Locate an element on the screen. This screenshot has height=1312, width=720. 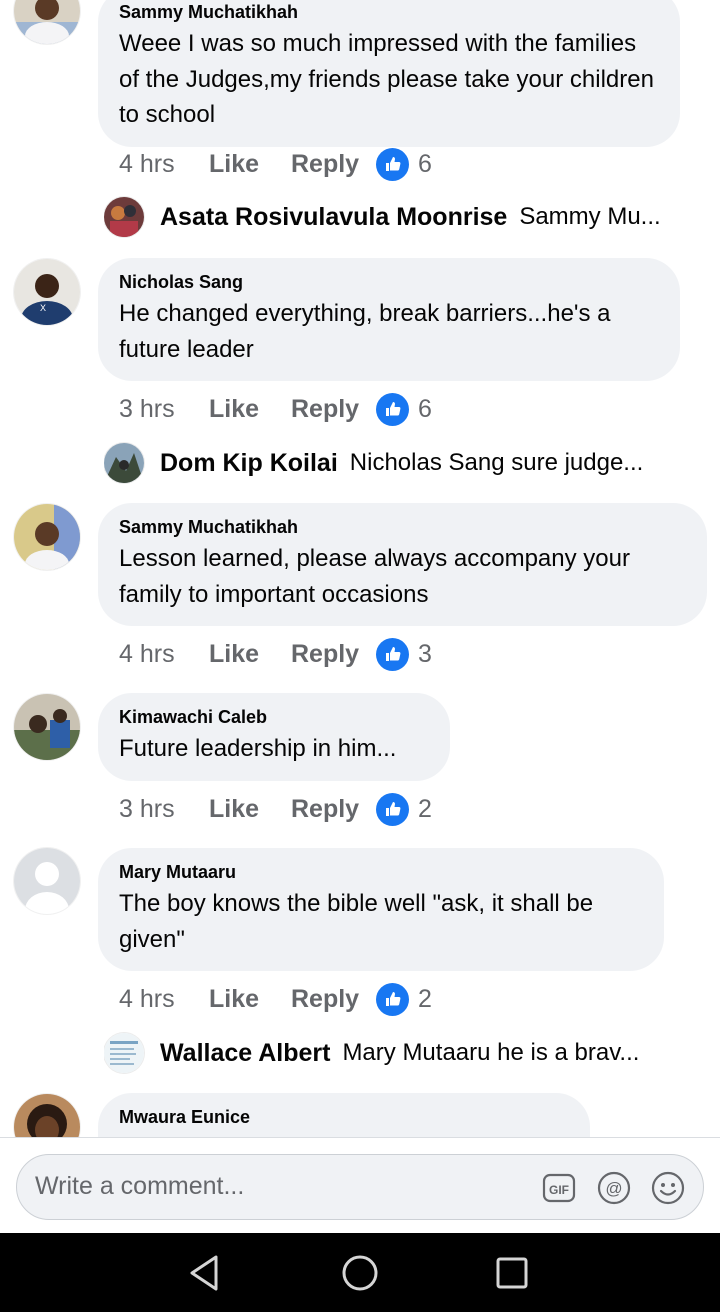
comment-actions: 3 hrs Like Reply 2 is located at coordinates (275, 809).